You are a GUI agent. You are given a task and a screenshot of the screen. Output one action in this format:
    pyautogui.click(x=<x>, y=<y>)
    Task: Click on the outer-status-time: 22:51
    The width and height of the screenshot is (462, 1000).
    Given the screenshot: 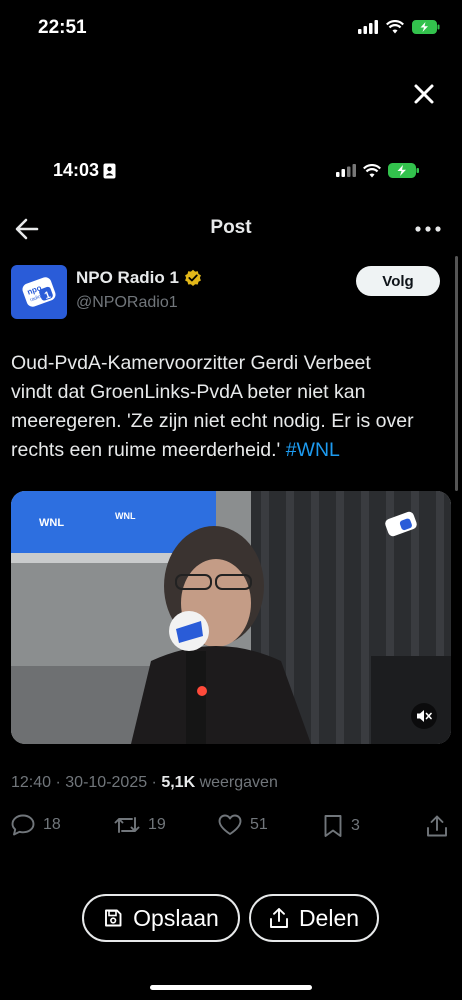 What is the action you would take?
    pyautogui.click(x=62, y=27)
    